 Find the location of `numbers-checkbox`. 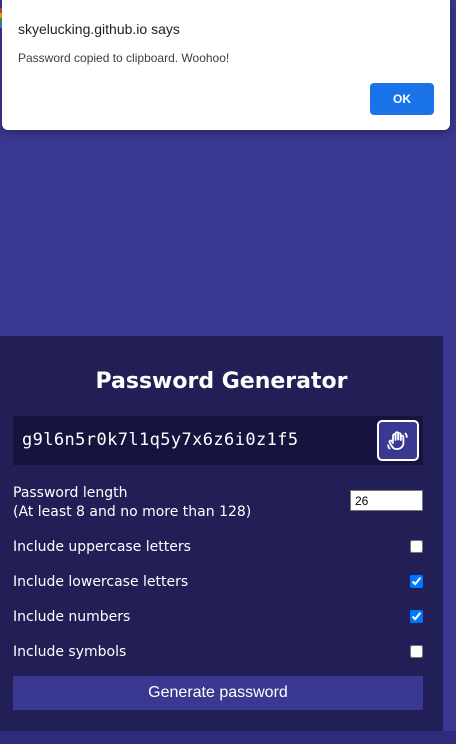

numbers-checkbox is located at coordinates (416, 616).